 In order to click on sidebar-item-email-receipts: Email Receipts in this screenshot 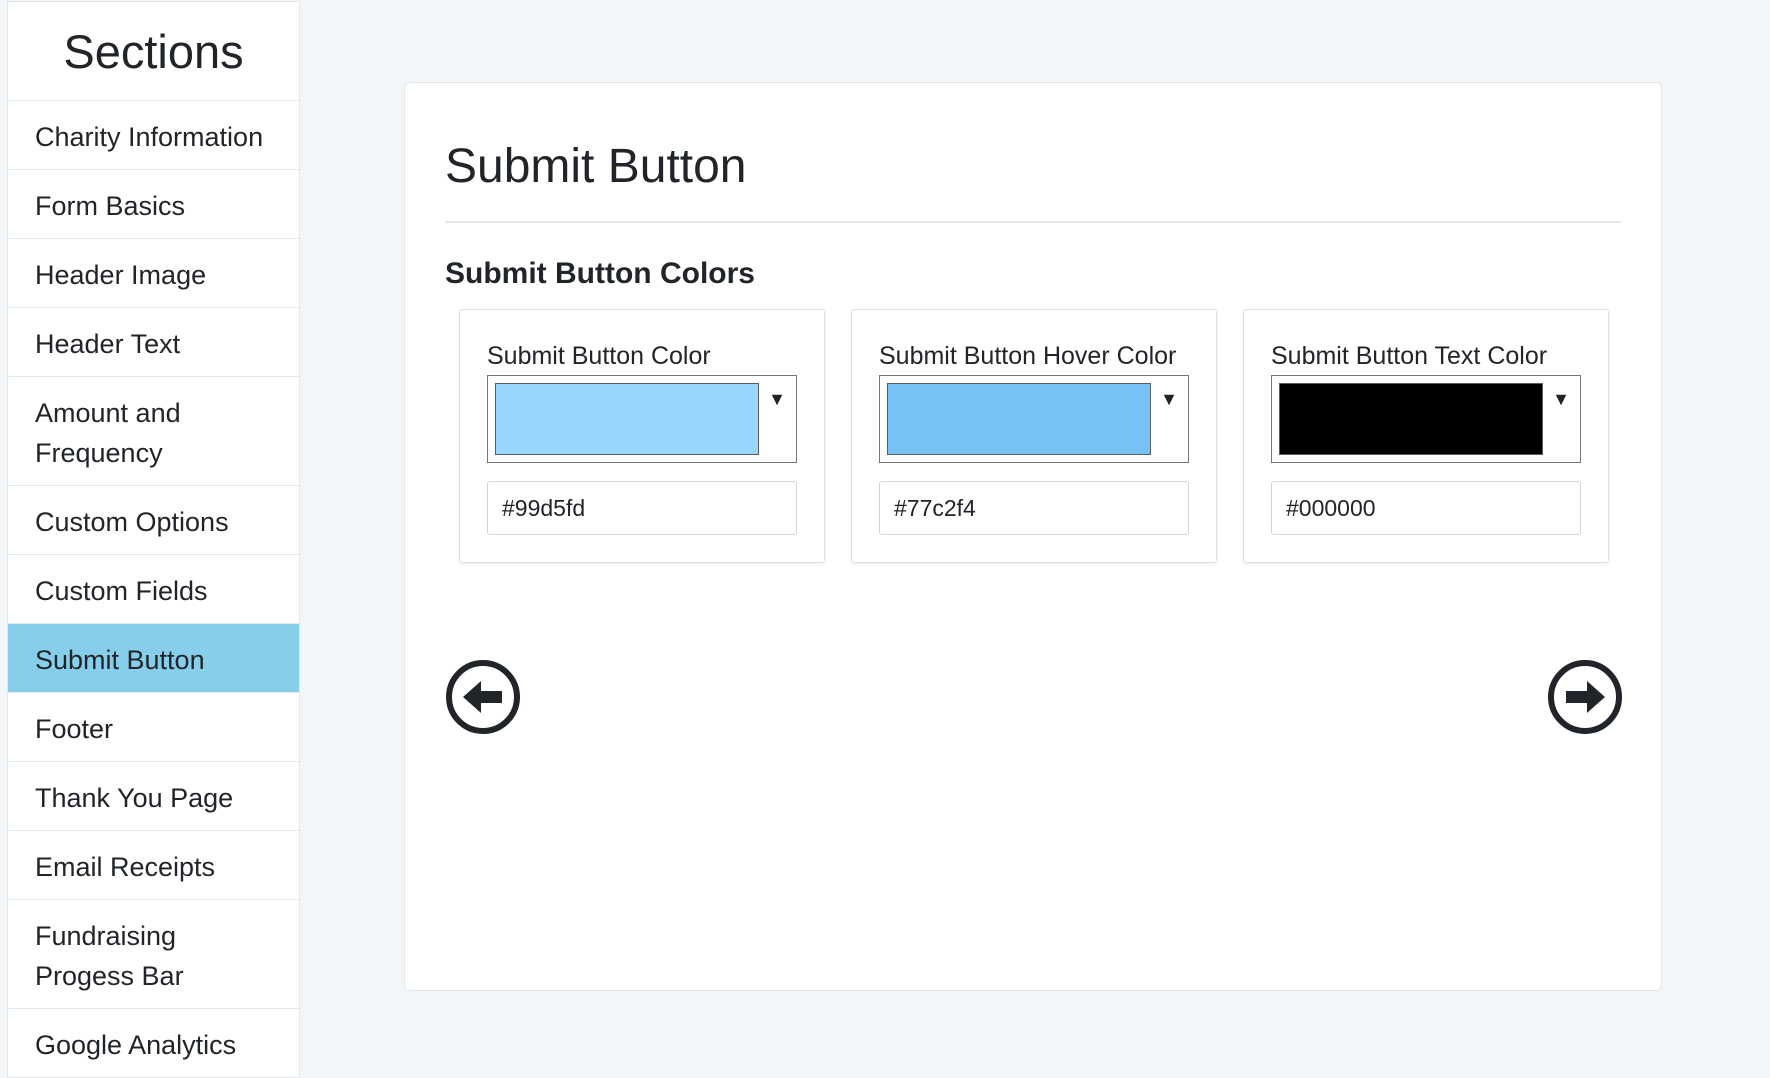, I will do `click(153, 865)`.